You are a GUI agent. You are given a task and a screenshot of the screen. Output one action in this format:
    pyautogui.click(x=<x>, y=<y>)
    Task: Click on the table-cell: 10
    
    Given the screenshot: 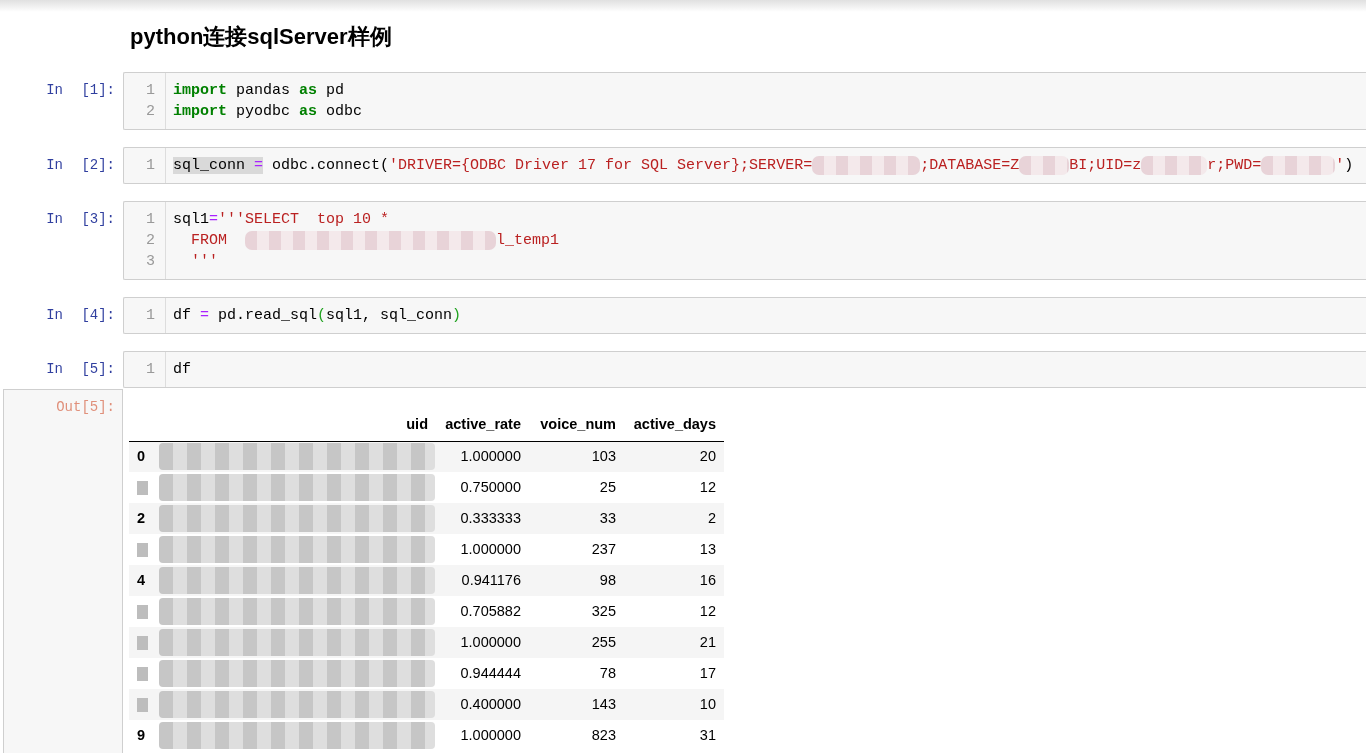 What is the action you would take?
    pyautogui.click(x=707, y=703)
    